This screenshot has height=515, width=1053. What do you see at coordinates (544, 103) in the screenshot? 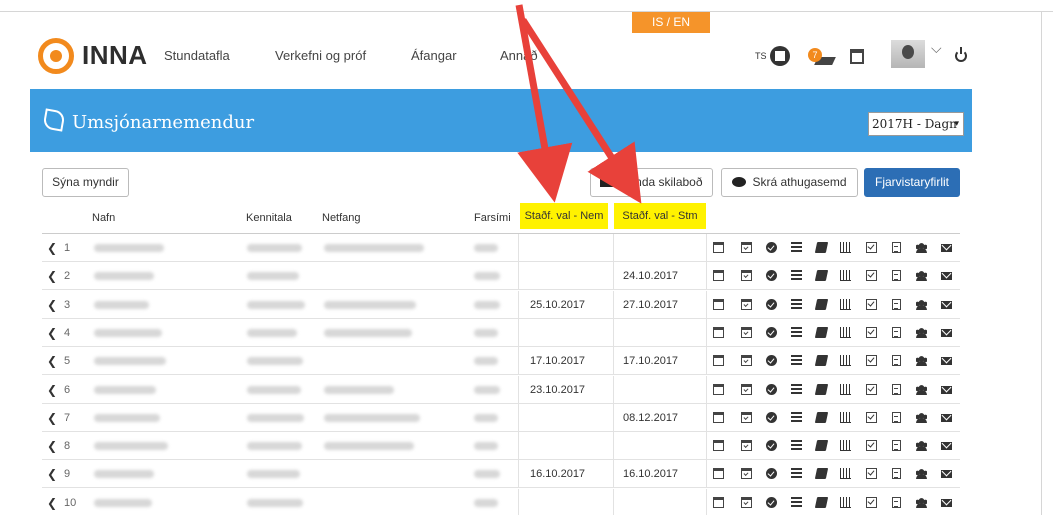
I see `arrow-to-student-column` at bounding box center [544, 103].